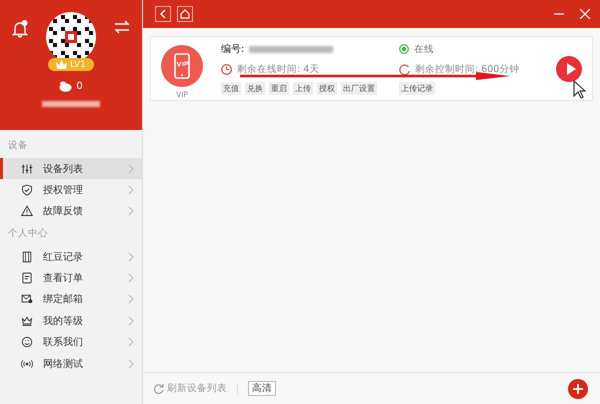 This screenshot has width=600, height=404. I want to click on sidebar-item: 绑定邮箱, so click(71, 299).